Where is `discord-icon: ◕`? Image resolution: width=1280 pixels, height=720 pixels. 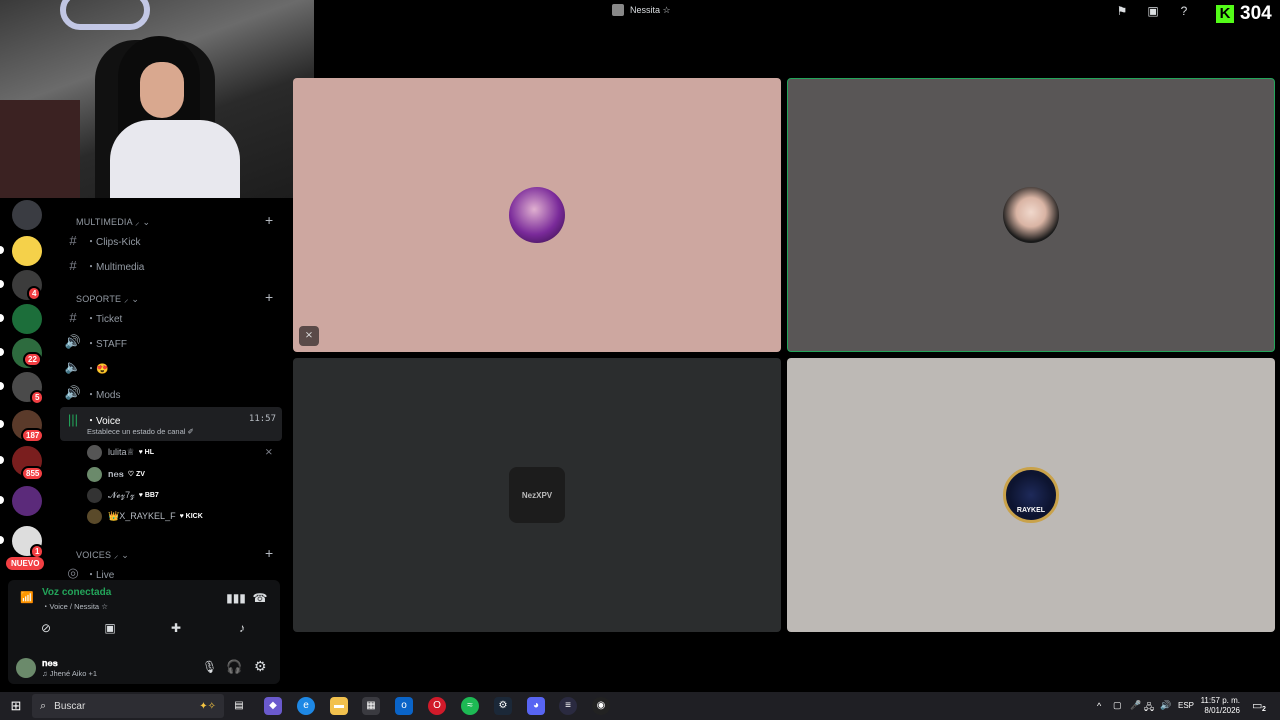
discord-icon: ◕ is located at coordinates (536, 706).